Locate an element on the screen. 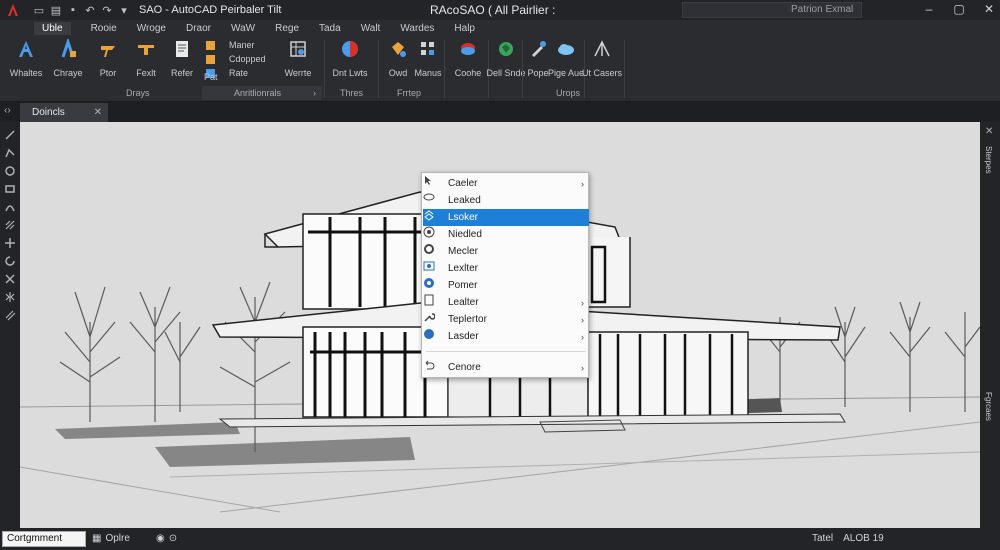 The height and width of the screenshot is (550, 1000). tent-icon is located at coordinates (602, 49).